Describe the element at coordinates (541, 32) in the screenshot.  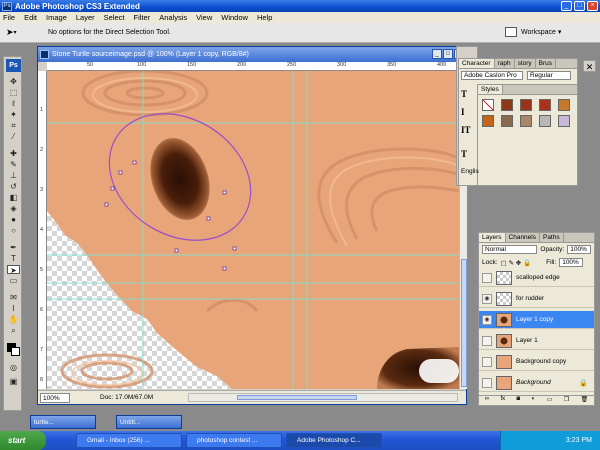
I see `workspace-menu: Workspace ▾` at that location.